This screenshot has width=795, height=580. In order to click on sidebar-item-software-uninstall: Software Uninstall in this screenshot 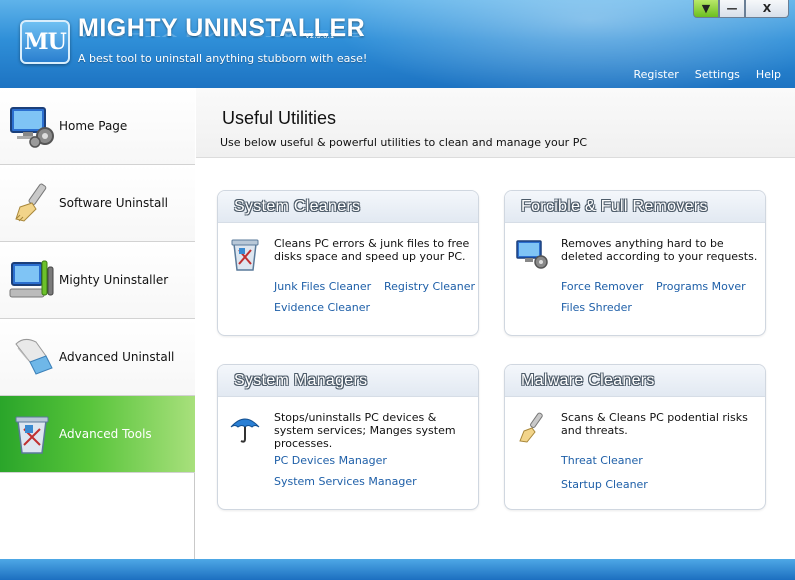, I will do `click(97, 203)`.